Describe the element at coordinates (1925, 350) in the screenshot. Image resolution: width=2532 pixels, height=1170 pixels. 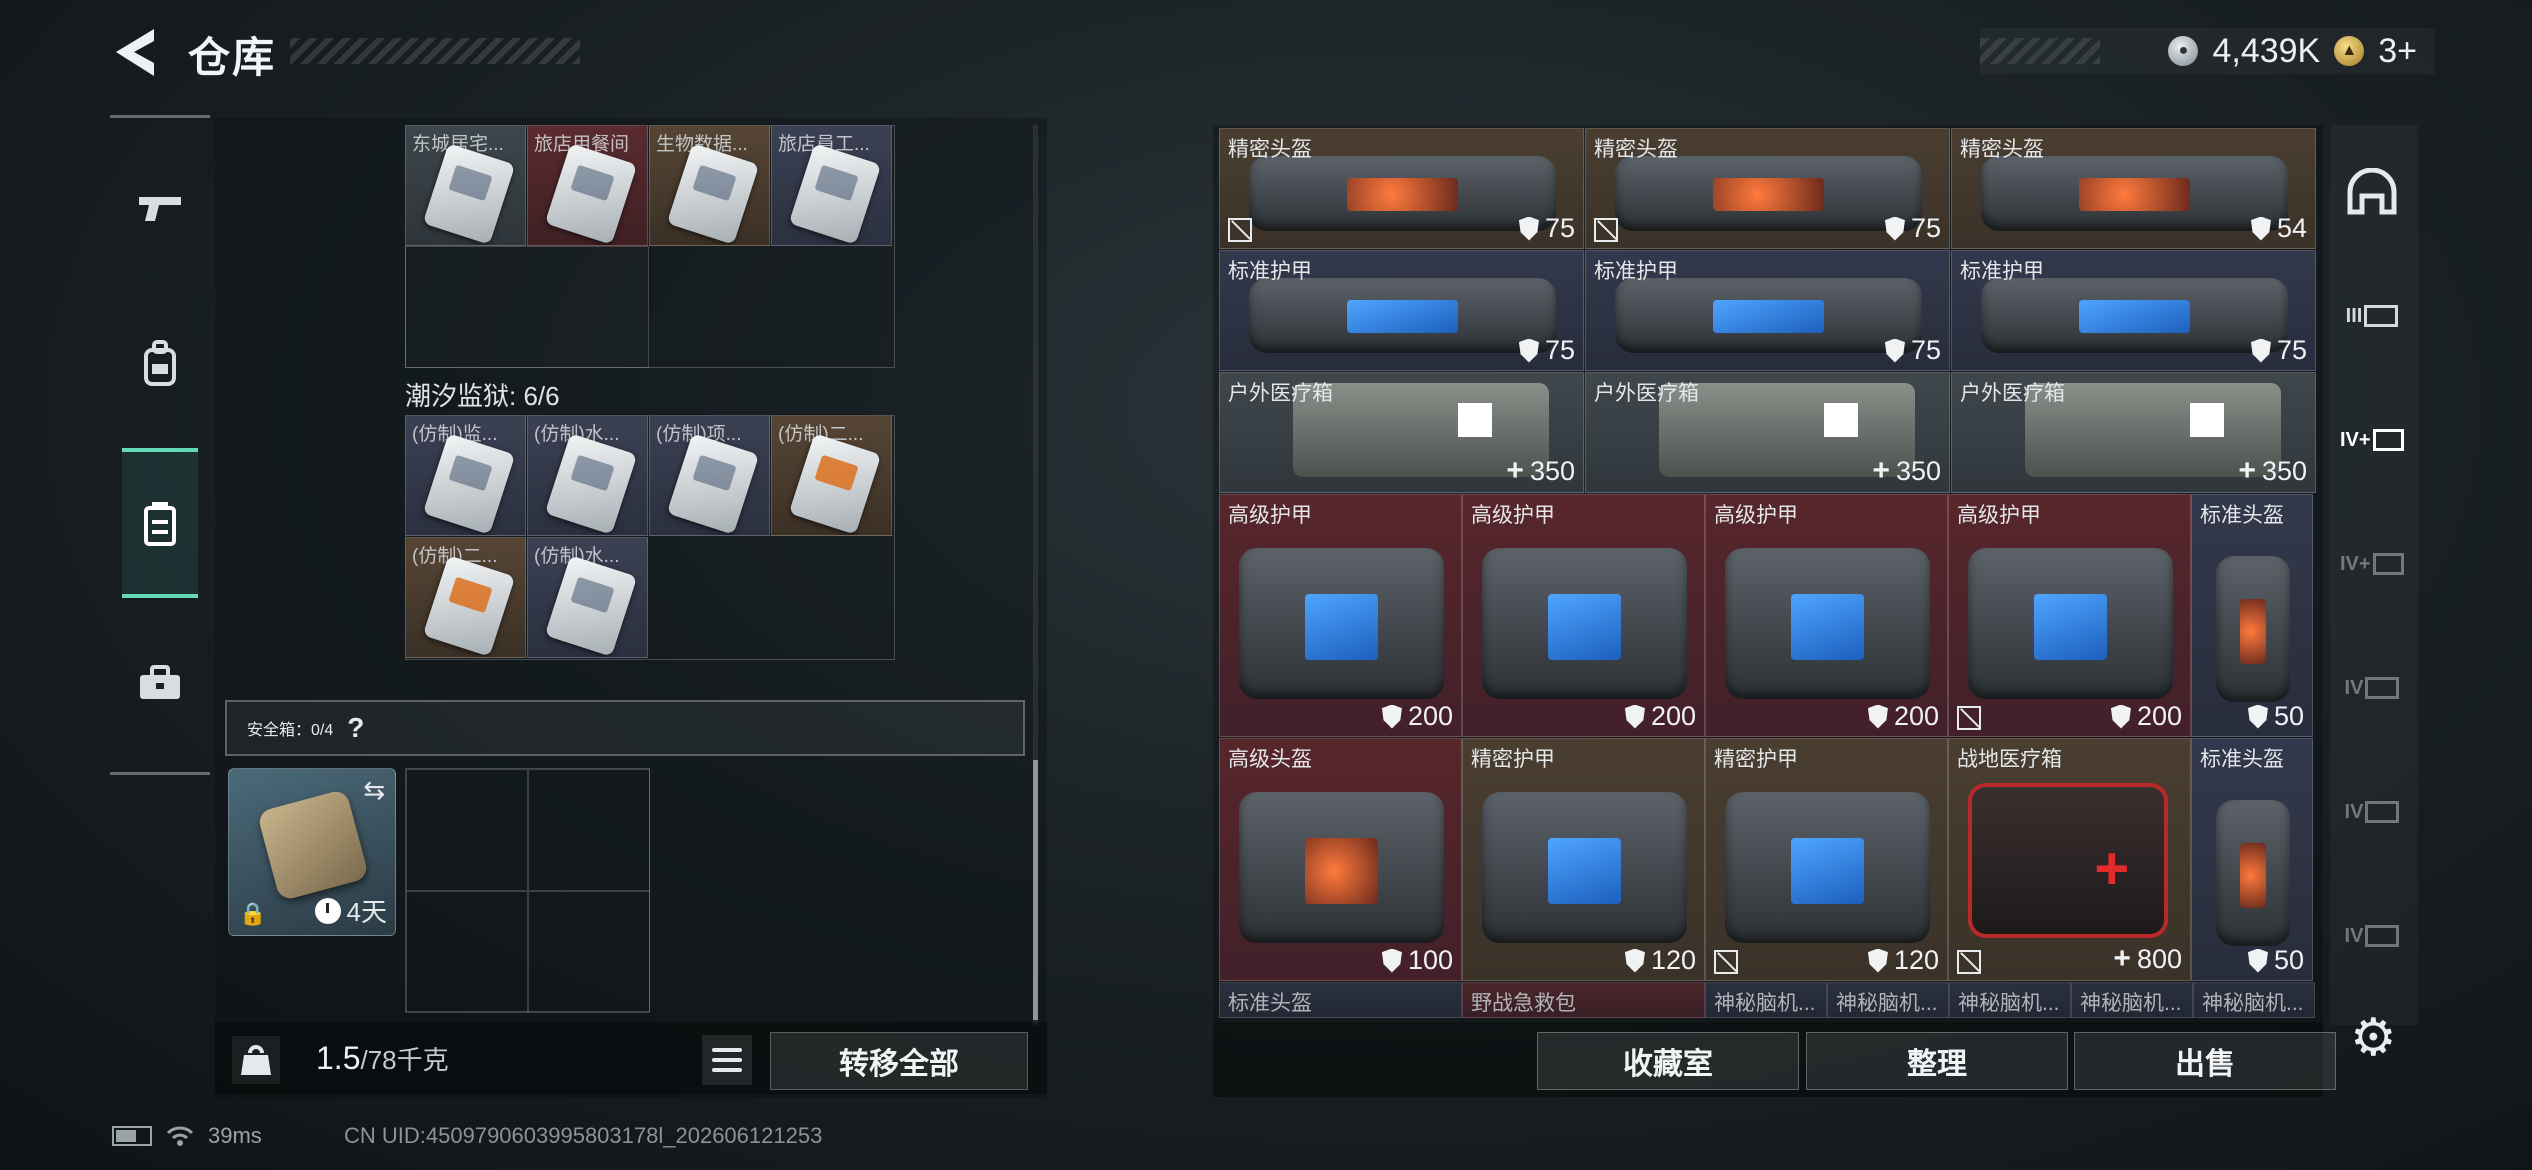
I see `durability-value: 75` at that location.